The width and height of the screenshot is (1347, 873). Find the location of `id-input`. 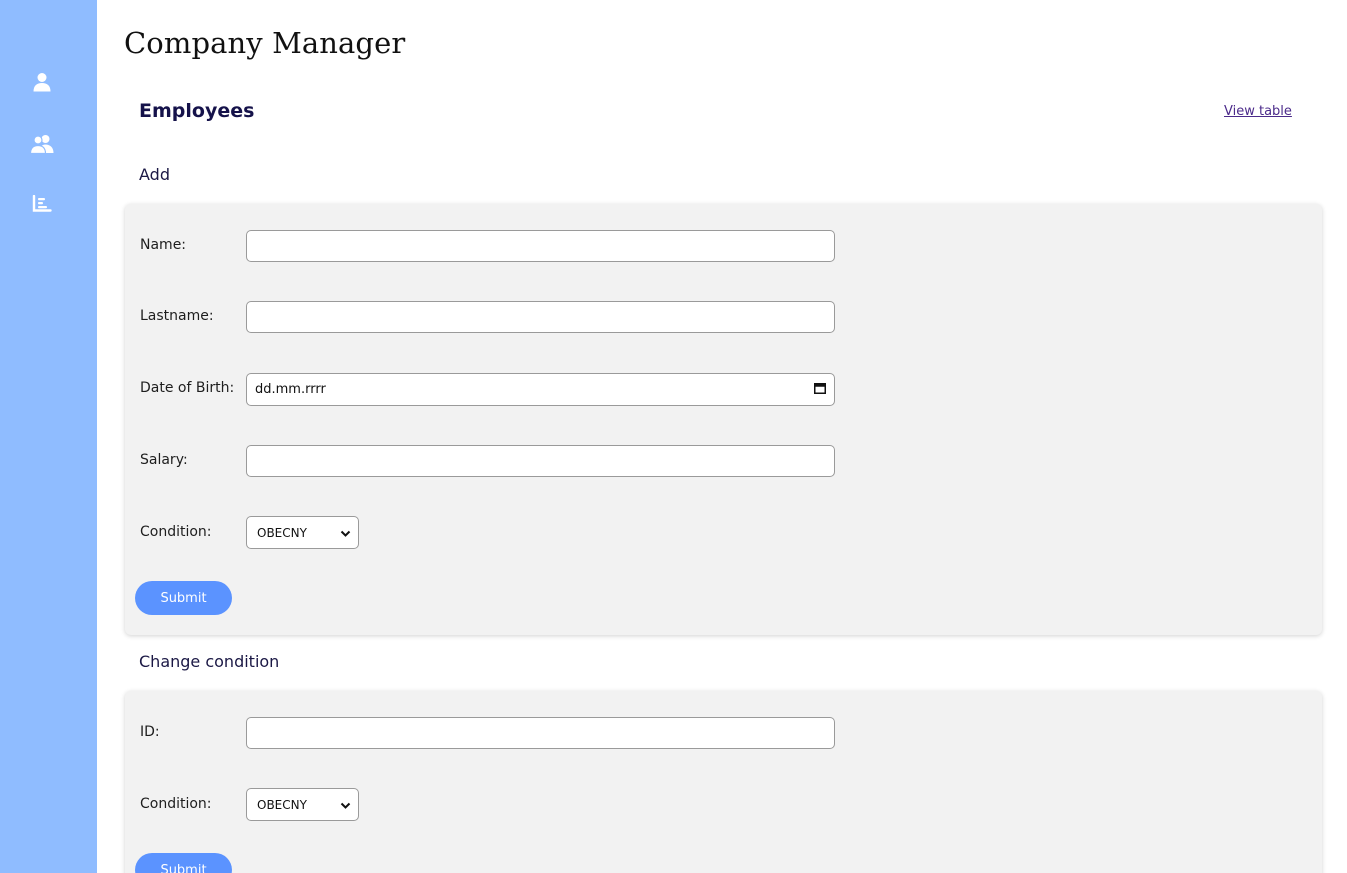

id-input is located at coordinates (540, 733).